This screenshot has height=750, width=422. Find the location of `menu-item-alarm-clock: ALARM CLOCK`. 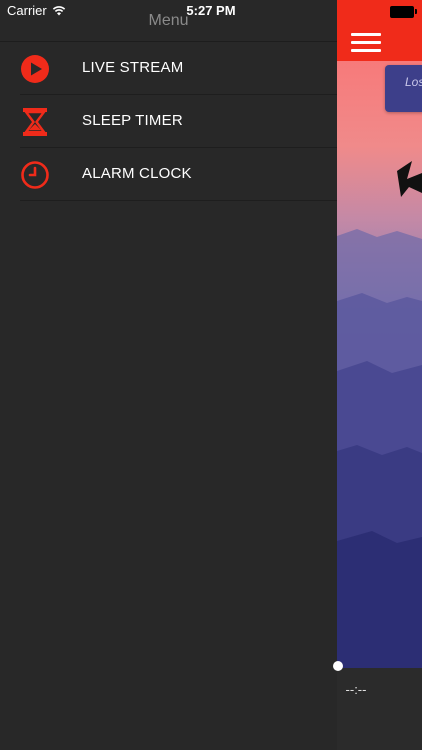

menu-item-alarm-clock: ALARM CLOCK is located at coordinates (168, 174).